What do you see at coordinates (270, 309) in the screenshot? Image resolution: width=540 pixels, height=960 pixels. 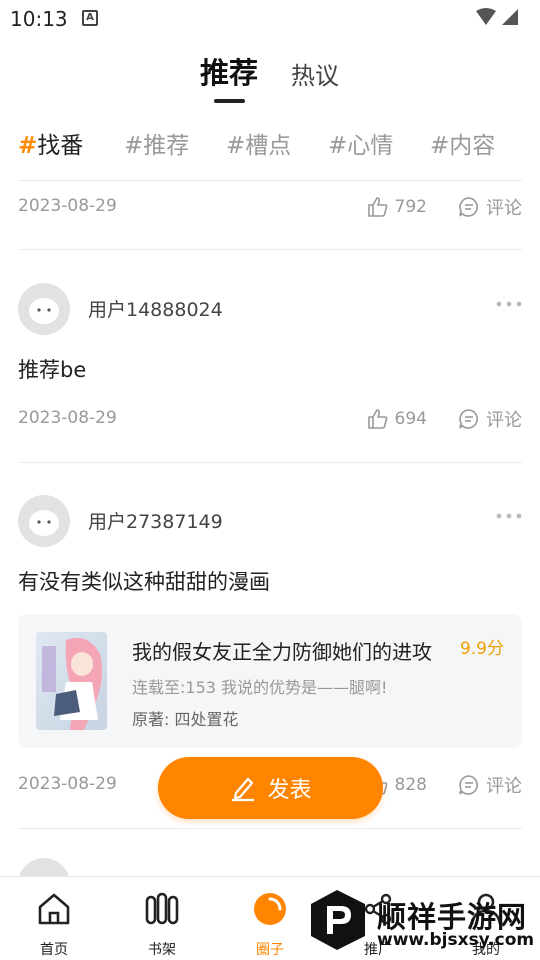 I see `post-header: 用户14888024` at bounding box center [270, 309].